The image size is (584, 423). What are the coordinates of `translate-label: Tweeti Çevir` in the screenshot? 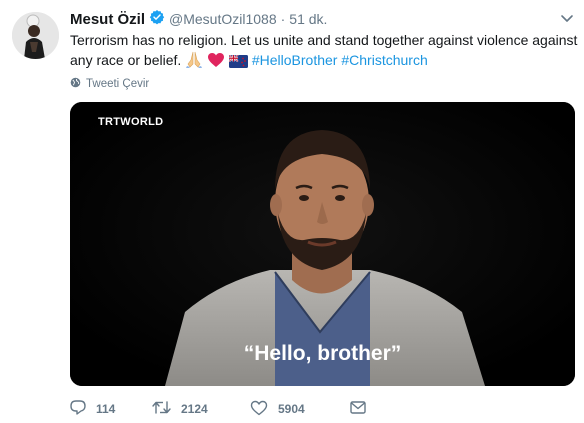 It's located at (118, 84).